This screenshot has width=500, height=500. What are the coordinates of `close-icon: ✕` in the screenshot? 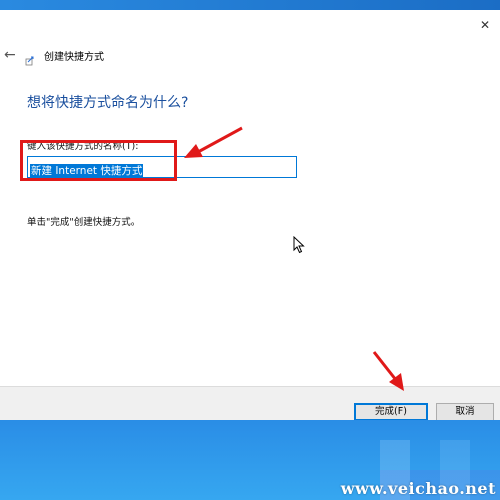 It's located at (485, 25).